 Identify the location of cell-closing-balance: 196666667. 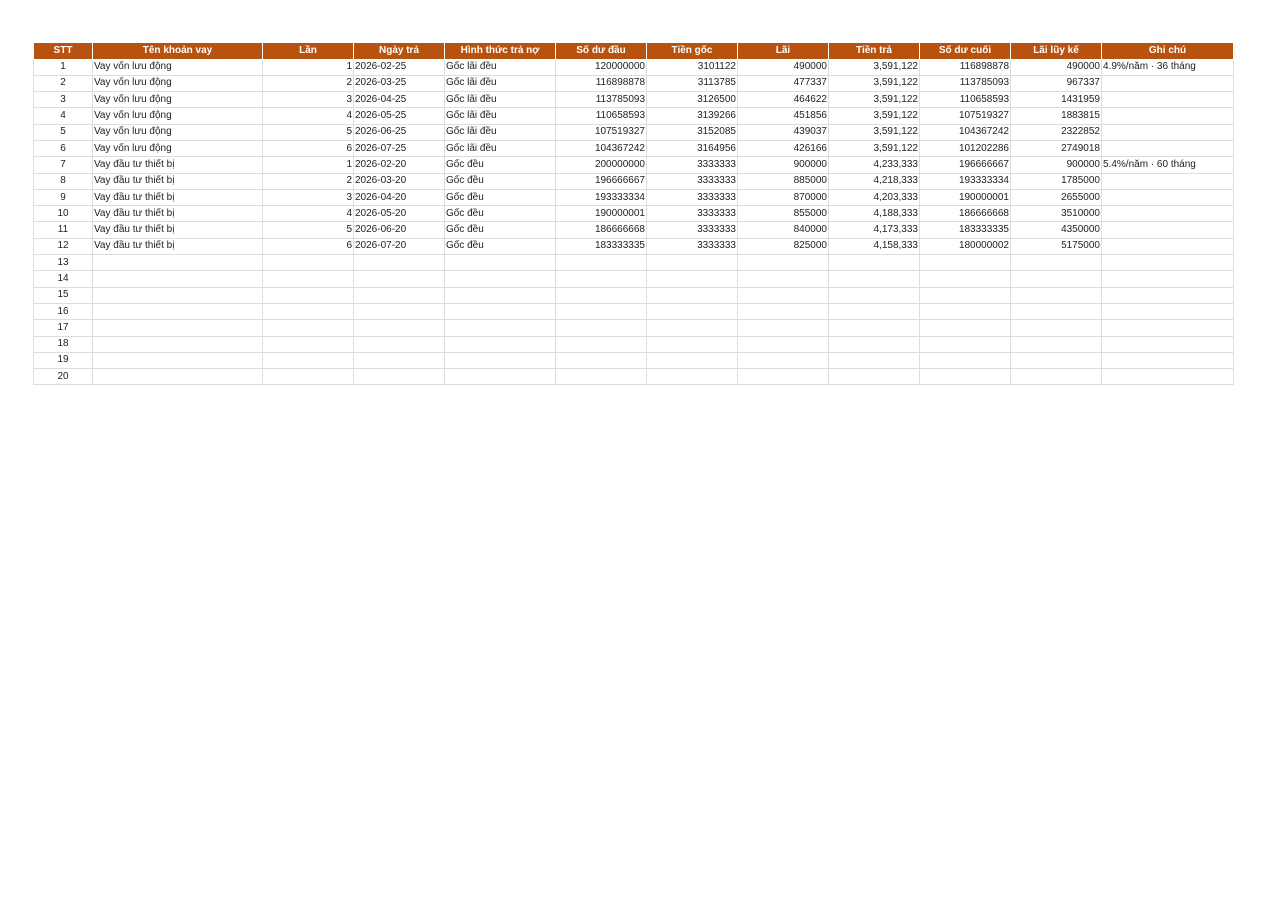
(965, 165).